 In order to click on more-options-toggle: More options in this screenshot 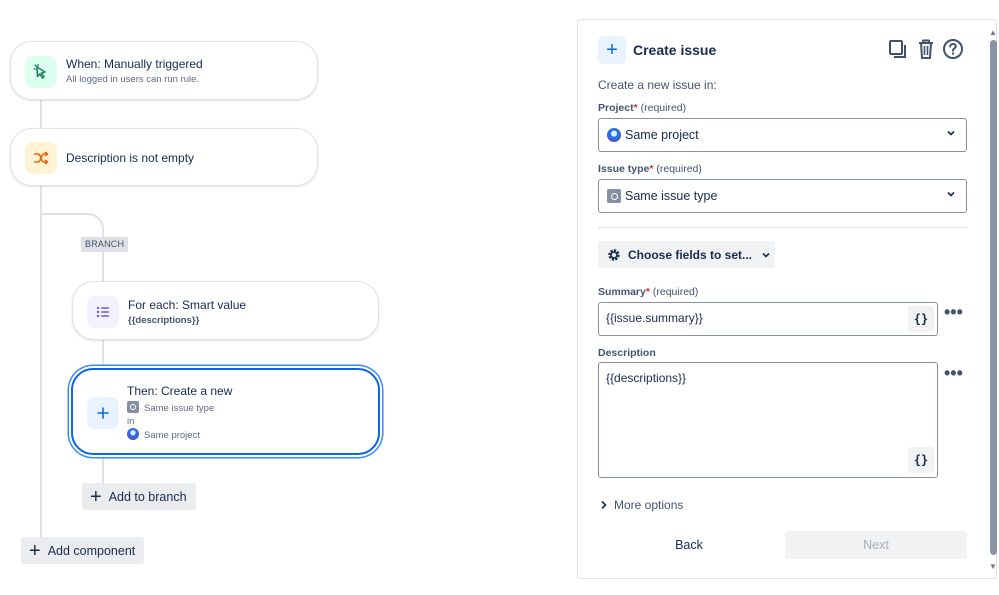, I will do `click(641, 505)`.